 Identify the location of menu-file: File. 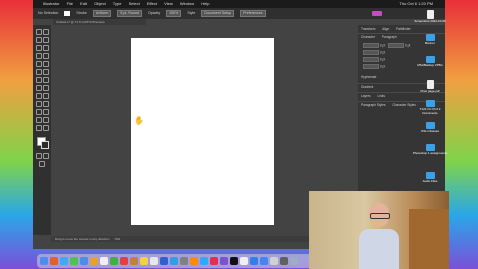
(70, 3).